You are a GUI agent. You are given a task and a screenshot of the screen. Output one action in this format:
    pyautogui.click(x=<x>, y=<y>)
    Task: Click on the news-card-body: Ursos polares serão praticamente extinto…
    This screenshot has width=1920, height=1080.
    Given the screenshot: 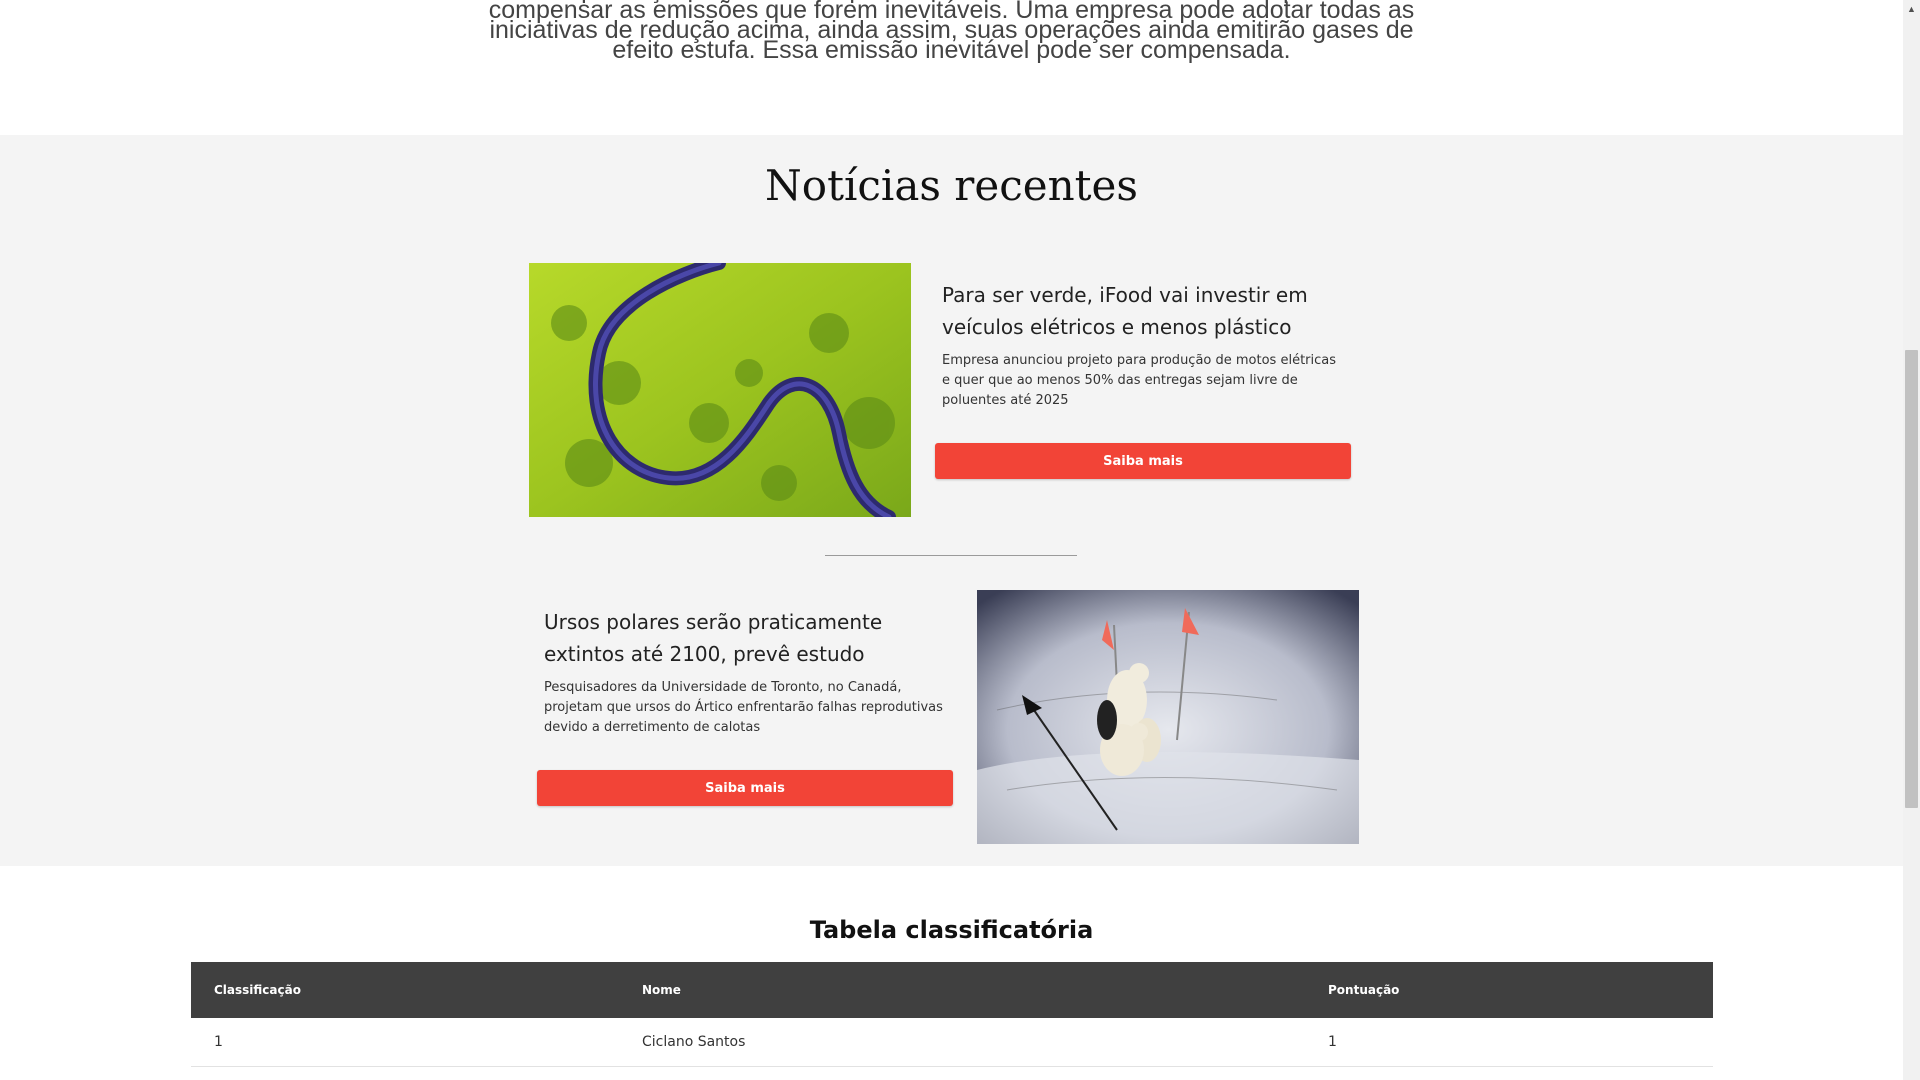 What is the action you would take?
    pyautogui.click(x=744, y=672)
    